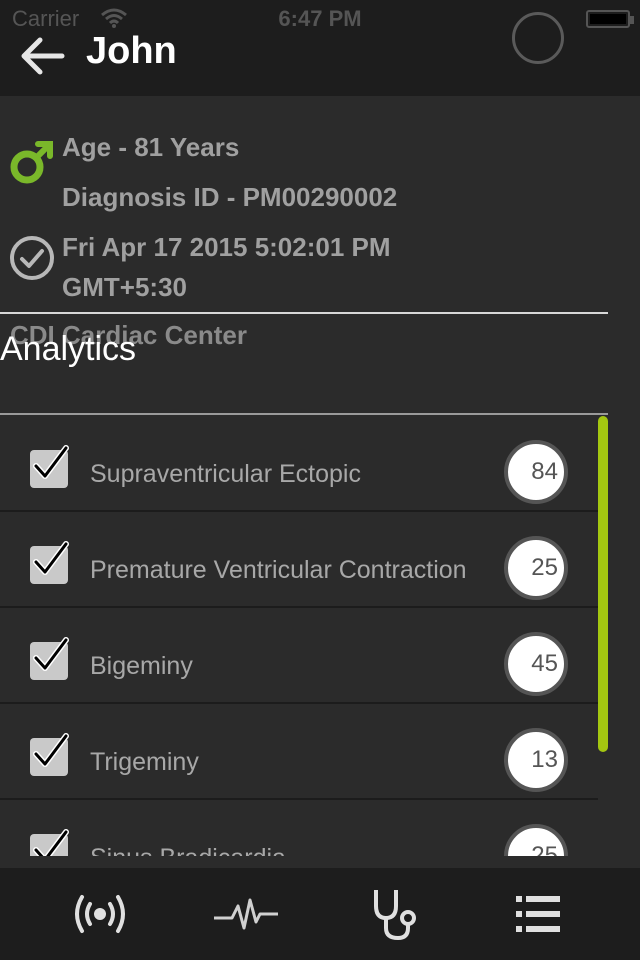  Describe the element at coordinates (536, 760) in the screenshot. I see `count-badge: 13` at that location.